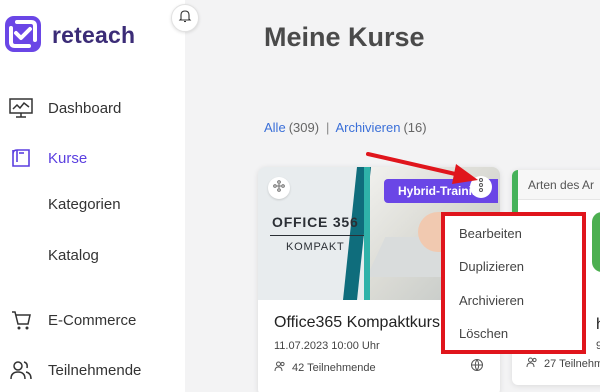  I want to click on book-icon, so click(21, 158).